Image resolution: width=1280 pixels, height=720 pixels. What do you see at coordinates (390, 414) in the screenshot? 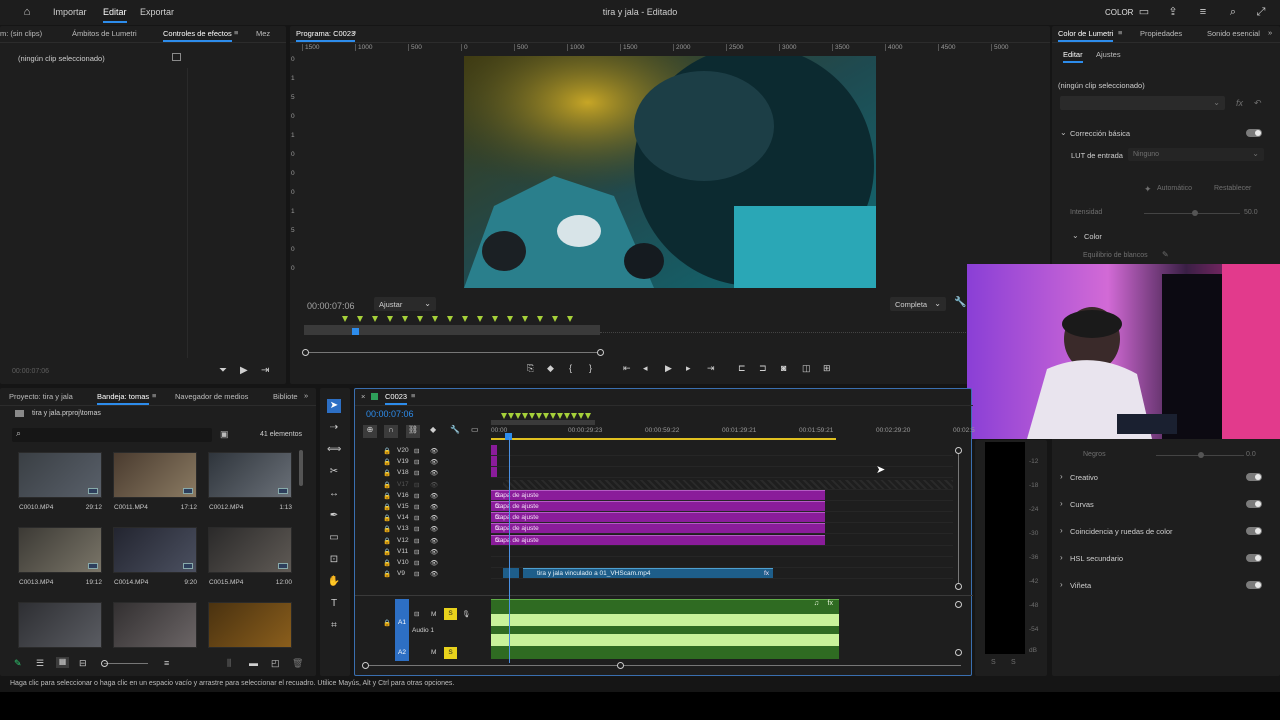
I see `timeline-timecode: 00:00:07:06` at bounding box center [390, 414].